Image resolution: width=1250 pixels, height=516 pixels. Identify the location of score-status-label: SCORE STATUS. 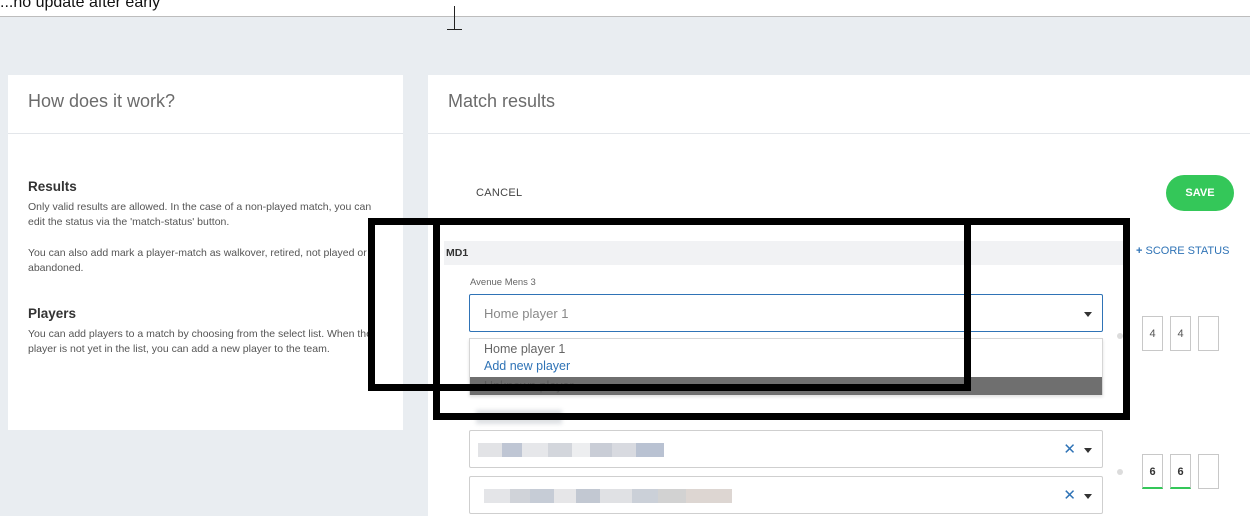
(1187, 251).